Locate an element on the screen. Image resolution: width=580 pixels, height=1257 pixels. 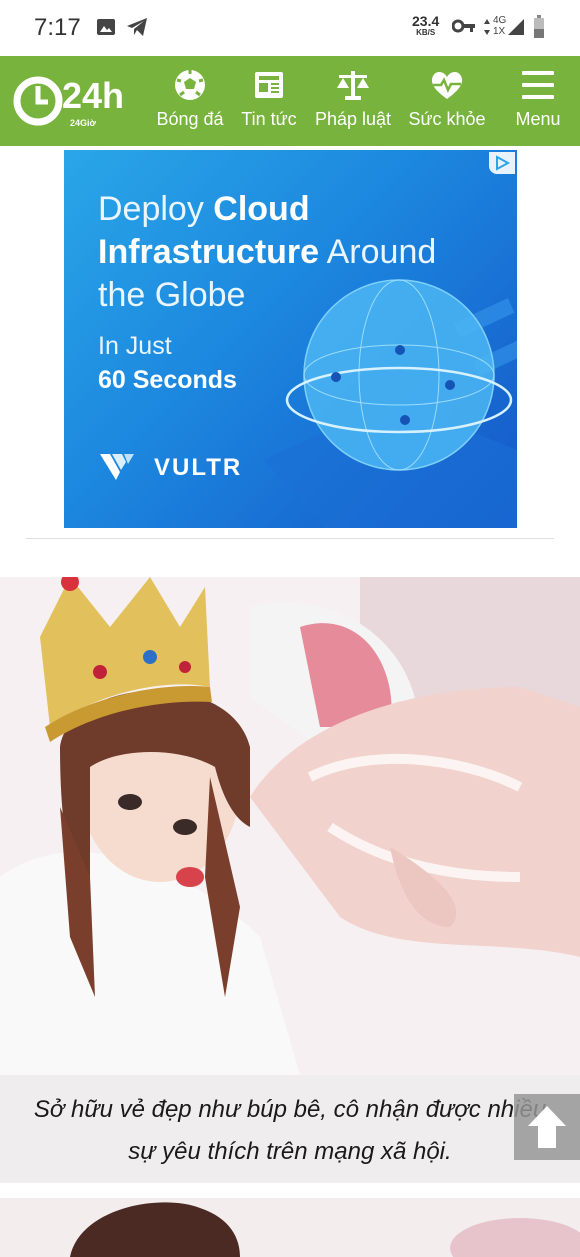
arrow-up-icon is located at coordinates (547, 1127).